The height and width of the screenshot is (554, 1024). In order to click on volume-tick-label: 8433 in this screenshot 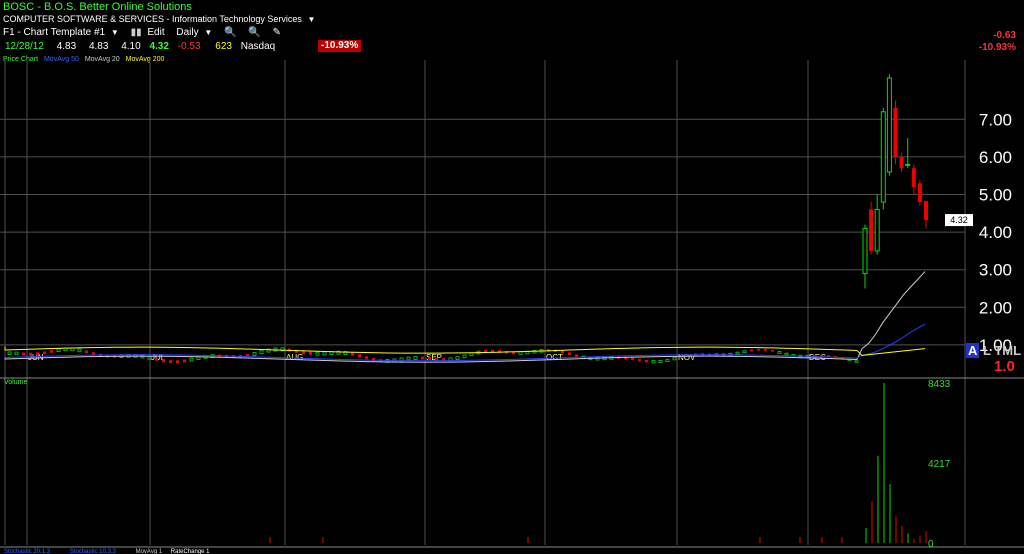, I will do `click(939, 384)`.